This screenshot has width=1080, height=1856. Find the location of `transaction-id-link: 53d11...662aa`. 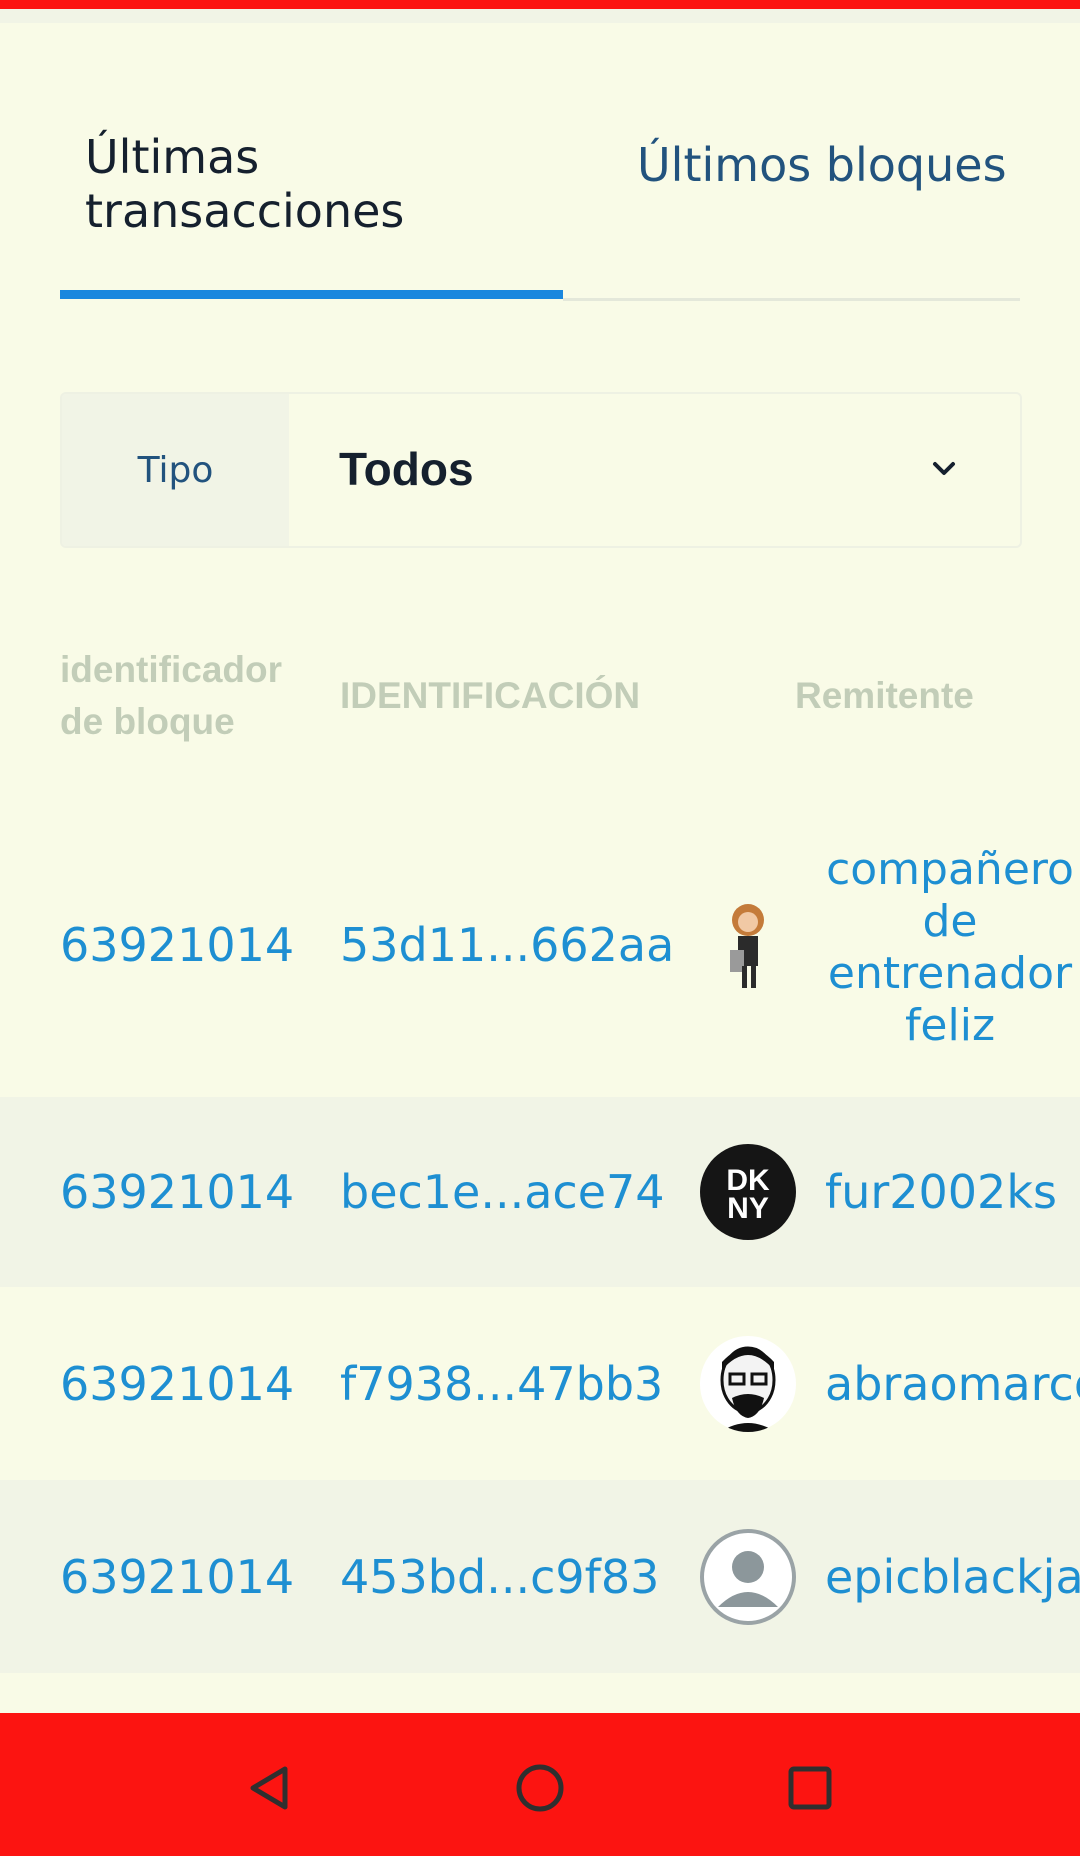

transaction-id-link: 53d11...662aa is located at coordinates (507, 945).